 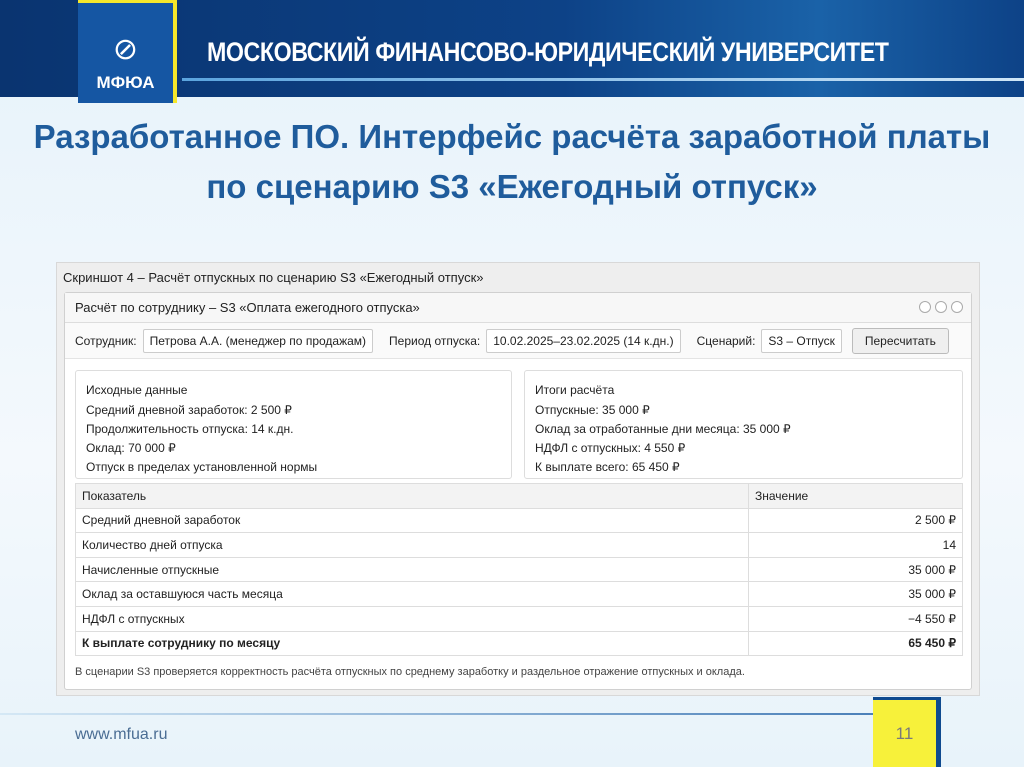 What do you see at coordinates (801, 340) in the screenshot?
I see `scenario-select: S3 – Отпуск` at bounding box center [801, 340].